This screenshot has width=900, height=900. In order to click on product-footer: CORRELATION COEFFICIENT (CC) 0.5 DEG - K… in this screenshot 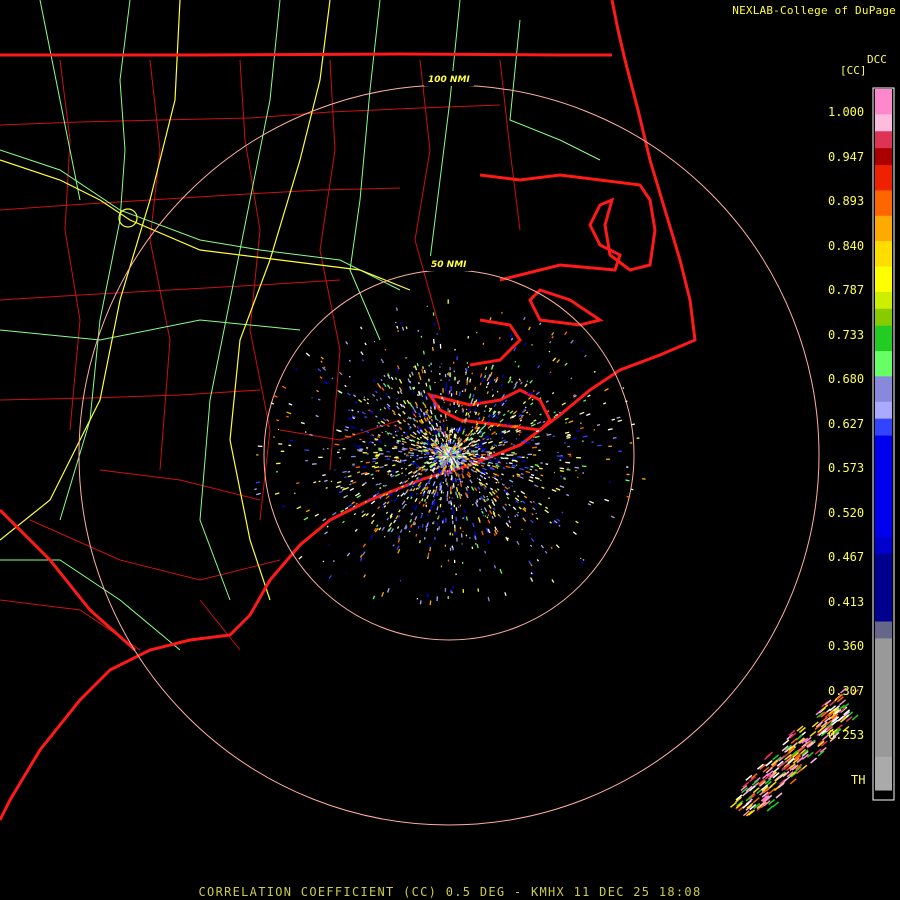, I will do `click(450, 892)`.